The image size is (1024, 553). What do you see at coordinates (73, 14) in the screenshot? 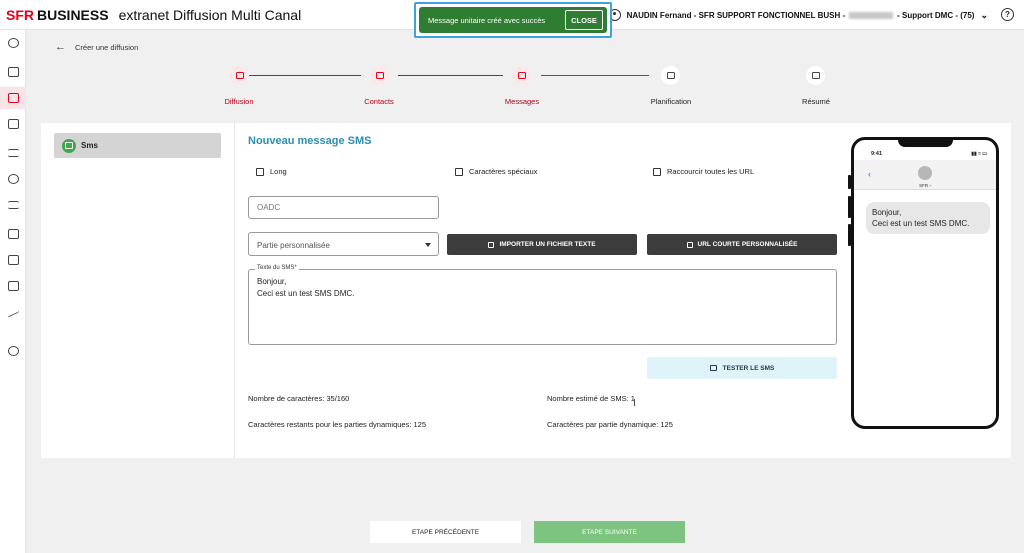
I see `business-logo: BUSINESS` at bounding box center [73, 14].